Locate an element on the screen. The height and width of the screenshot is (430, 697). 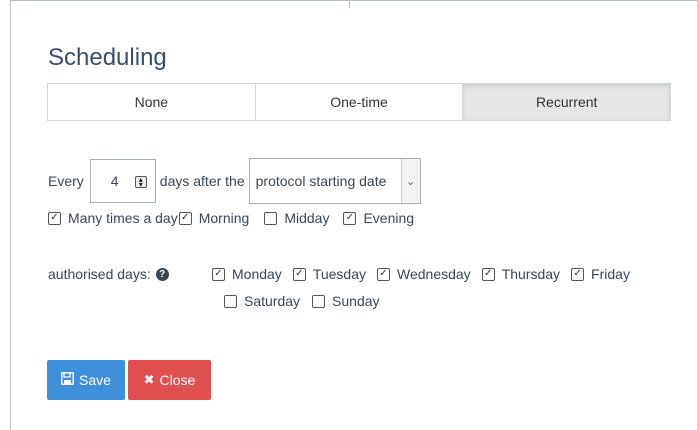
evening-label: Evening is located at coordinates (389, 218).